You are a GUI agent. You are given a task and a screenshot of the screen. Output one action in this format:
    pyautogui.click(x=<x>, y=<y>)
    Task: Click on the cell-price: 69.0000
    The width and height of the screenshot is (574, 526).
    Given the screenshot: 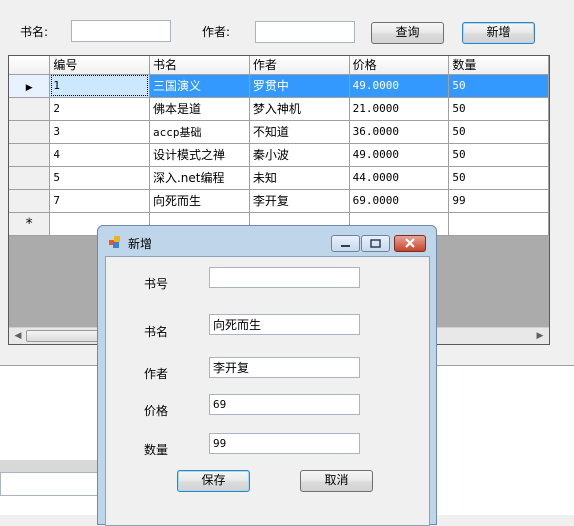 What is the action you would take?
    pyautogui.click(x=399, y=201)
    